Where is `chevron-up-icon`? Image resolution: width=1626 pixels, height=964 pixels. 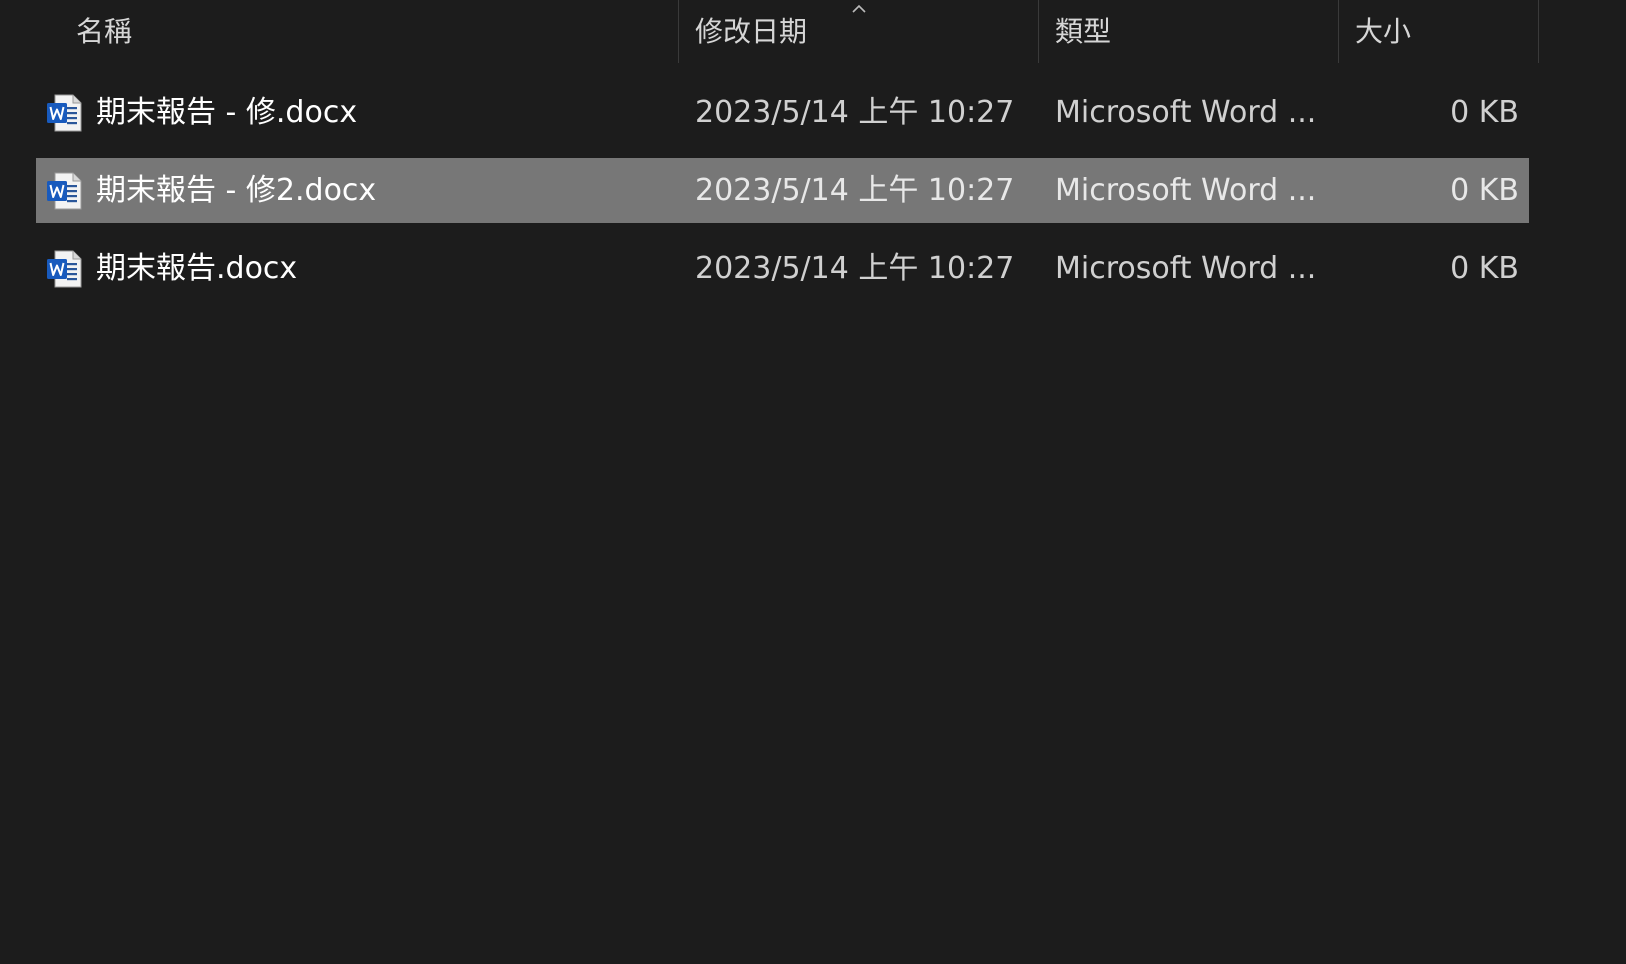 chevron-up-icon is located at coordinates (859, 8).